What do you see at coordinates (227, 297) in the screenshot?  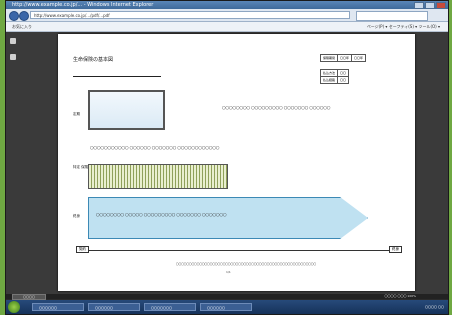 I see `viewer-status-bar: 〇〇〇〇 〇〇〇〇 〇〇〇 100%` at bounding box center [227, 297].